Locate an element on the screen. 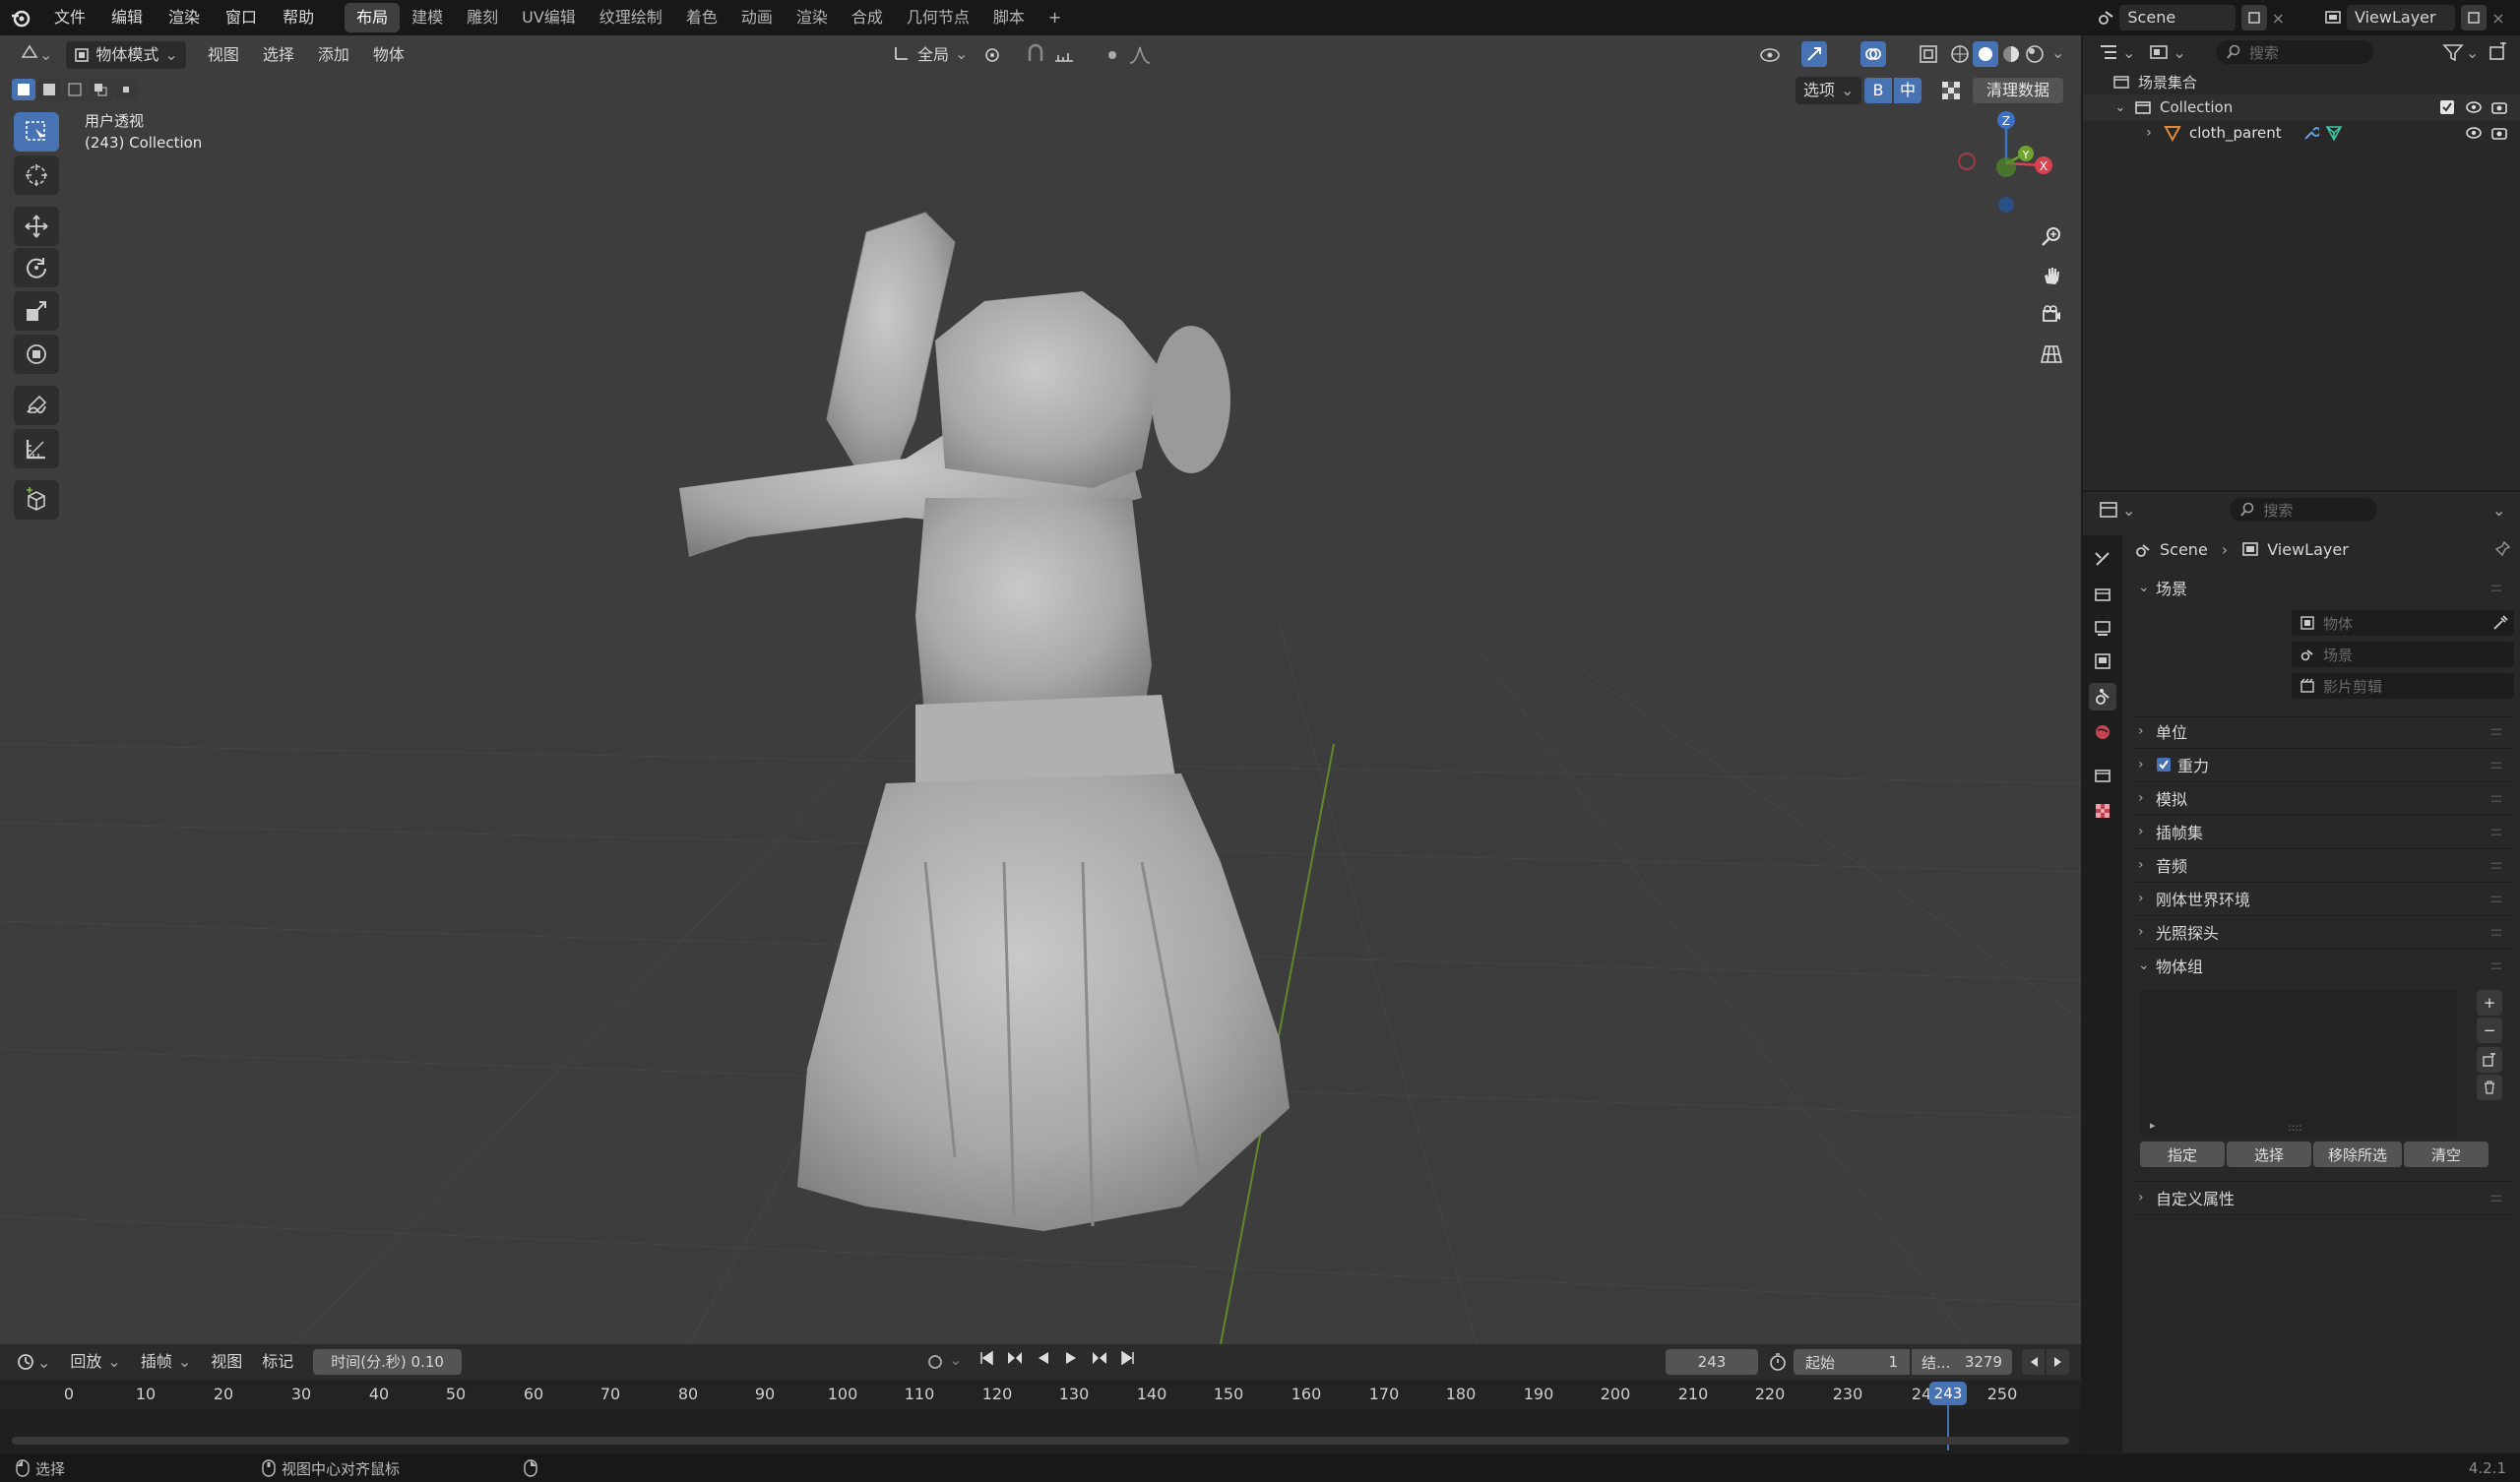 The image size is (2520, 1482). object-groups-panel-header: ⌄ 物体组 ::::: is located at coordinates (2323, 965).